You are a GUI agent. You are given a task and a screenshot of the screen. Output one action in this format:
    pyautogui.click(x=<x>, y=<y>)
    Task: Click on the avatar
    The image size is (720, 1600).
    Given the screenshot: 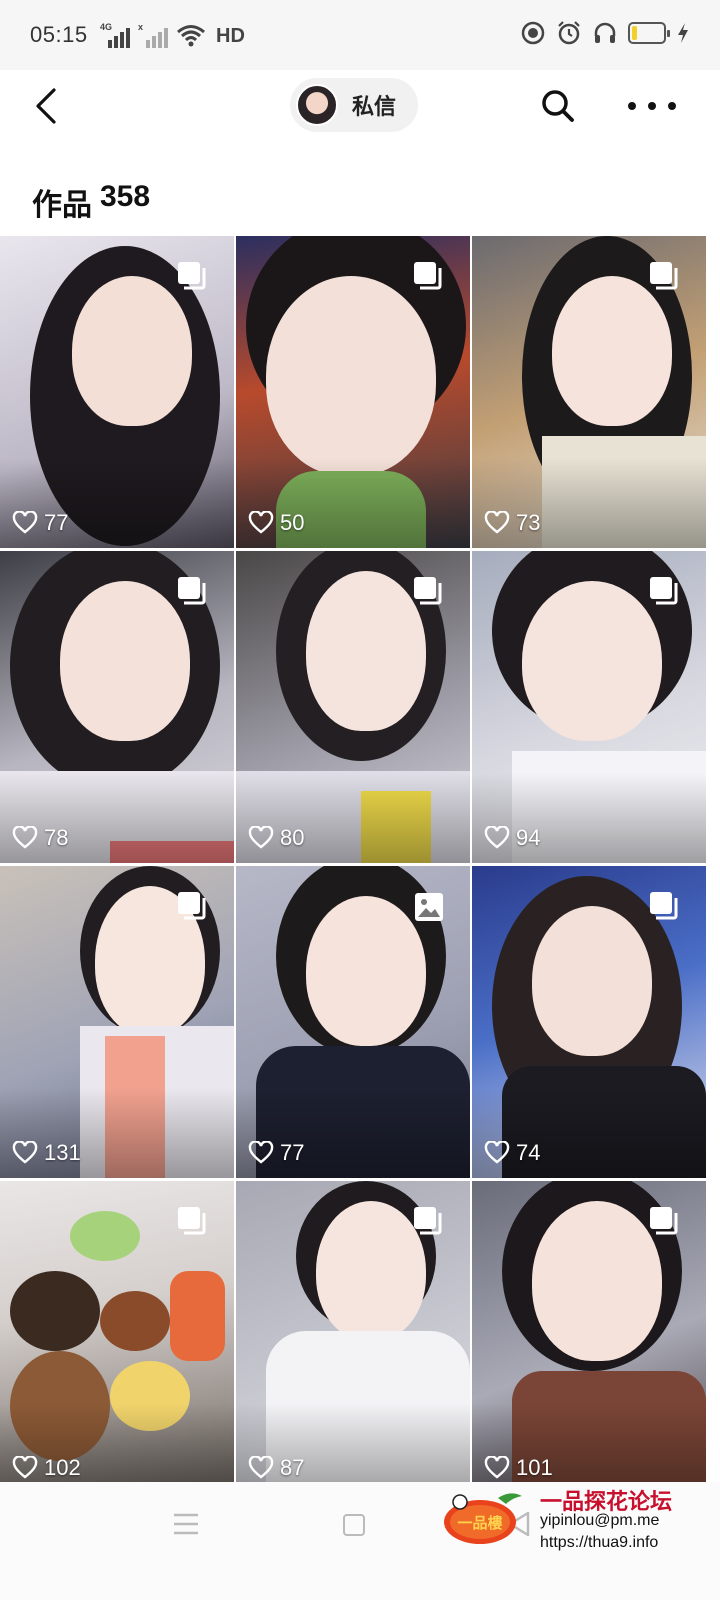 What is the action you would take?
    pyautogui.click(x=317, y=105)
    